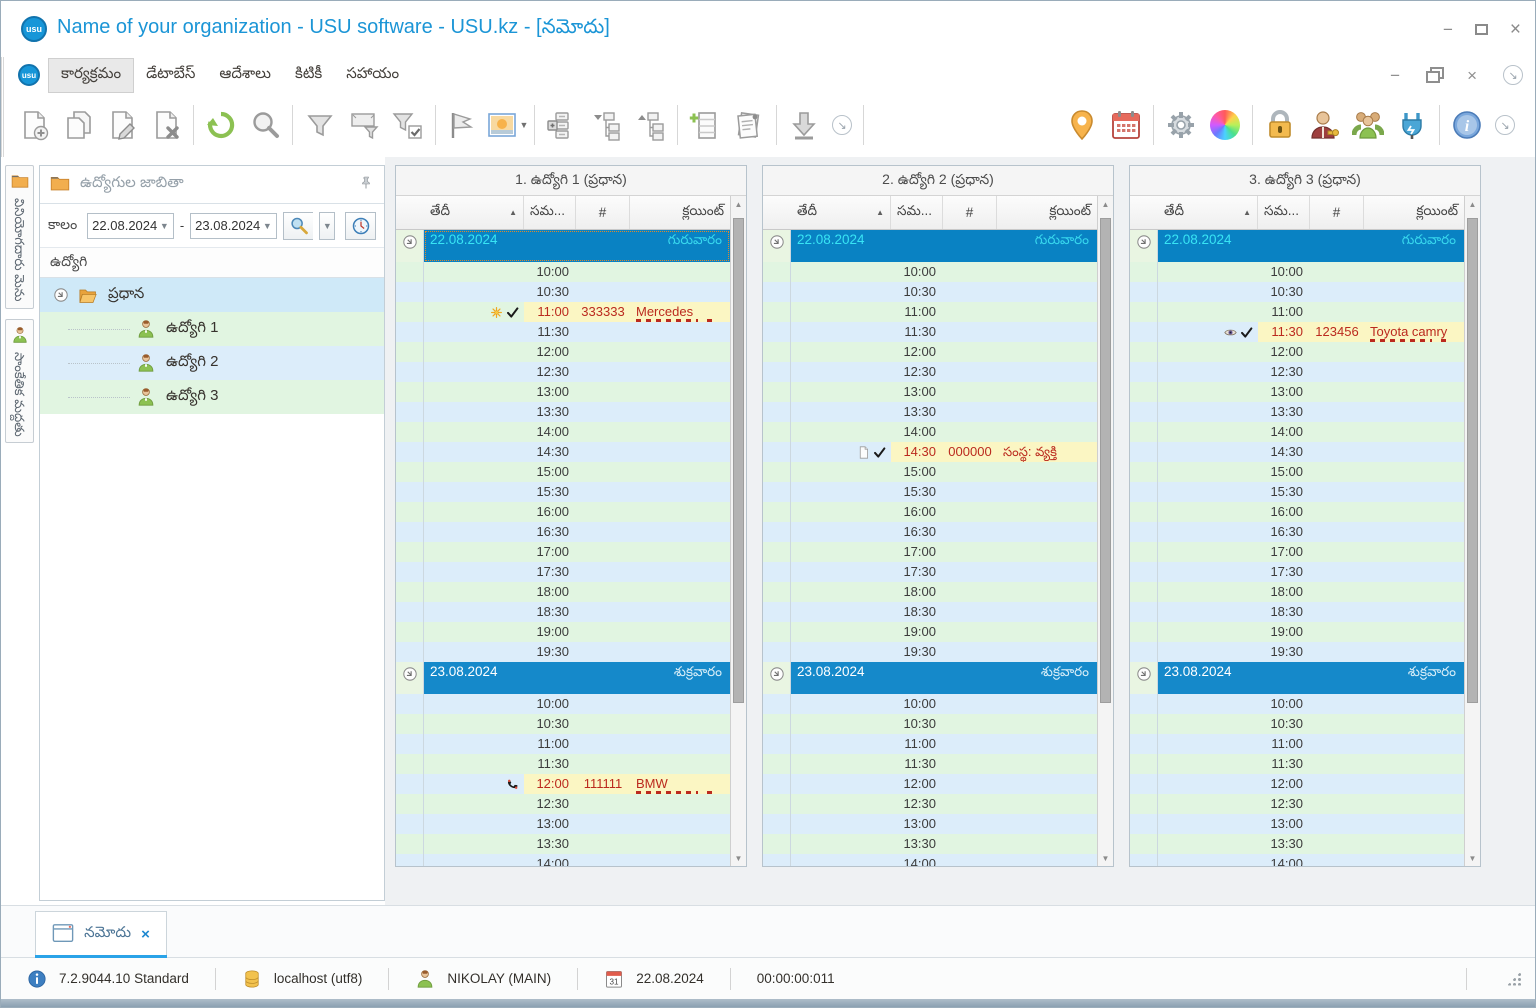 Image resolution: width=1536 pixels, height=1008 pixels. Describe the element at coordinates (1448, 29) in the screenshot. I see `minimize-button: −` at that location.